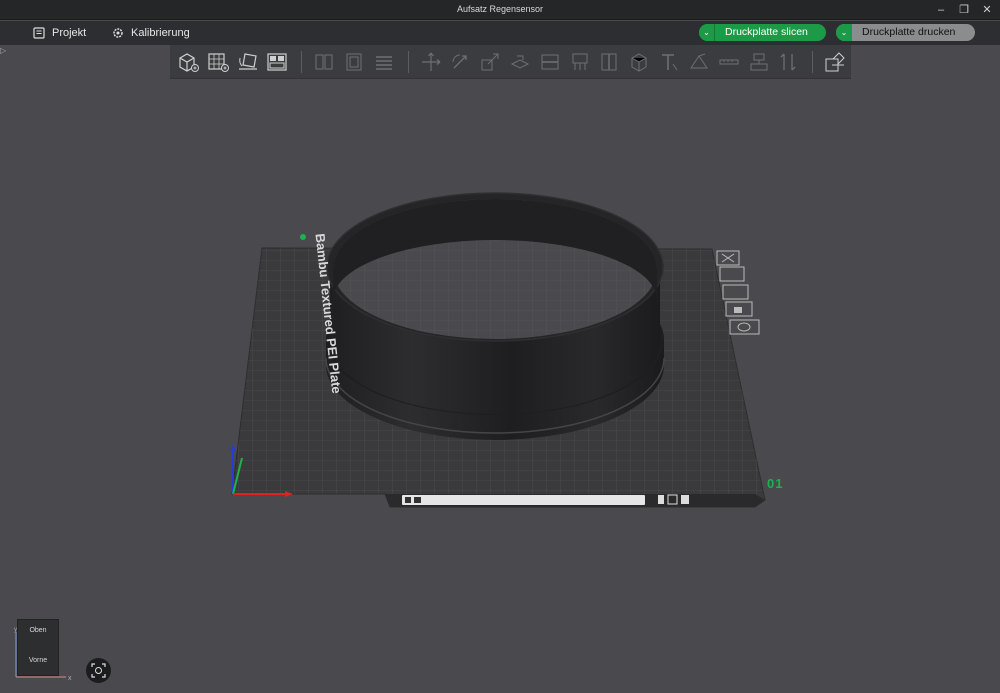 The image size is (1000, 693). I want to click on filament-icon, so click(661, 499).